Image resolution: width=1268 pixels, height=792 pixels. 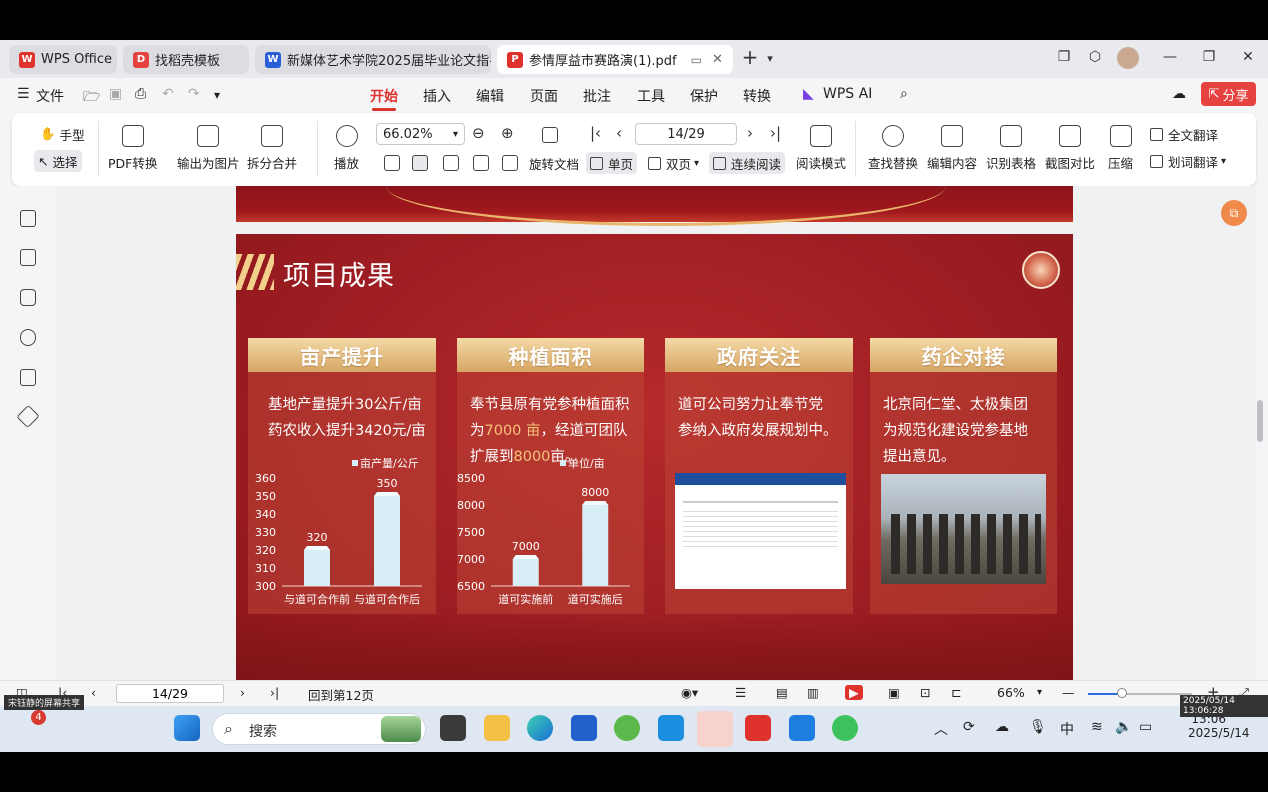 I want to click on tab-list-chevron-icon: ▾, so click(x=770, y=58).